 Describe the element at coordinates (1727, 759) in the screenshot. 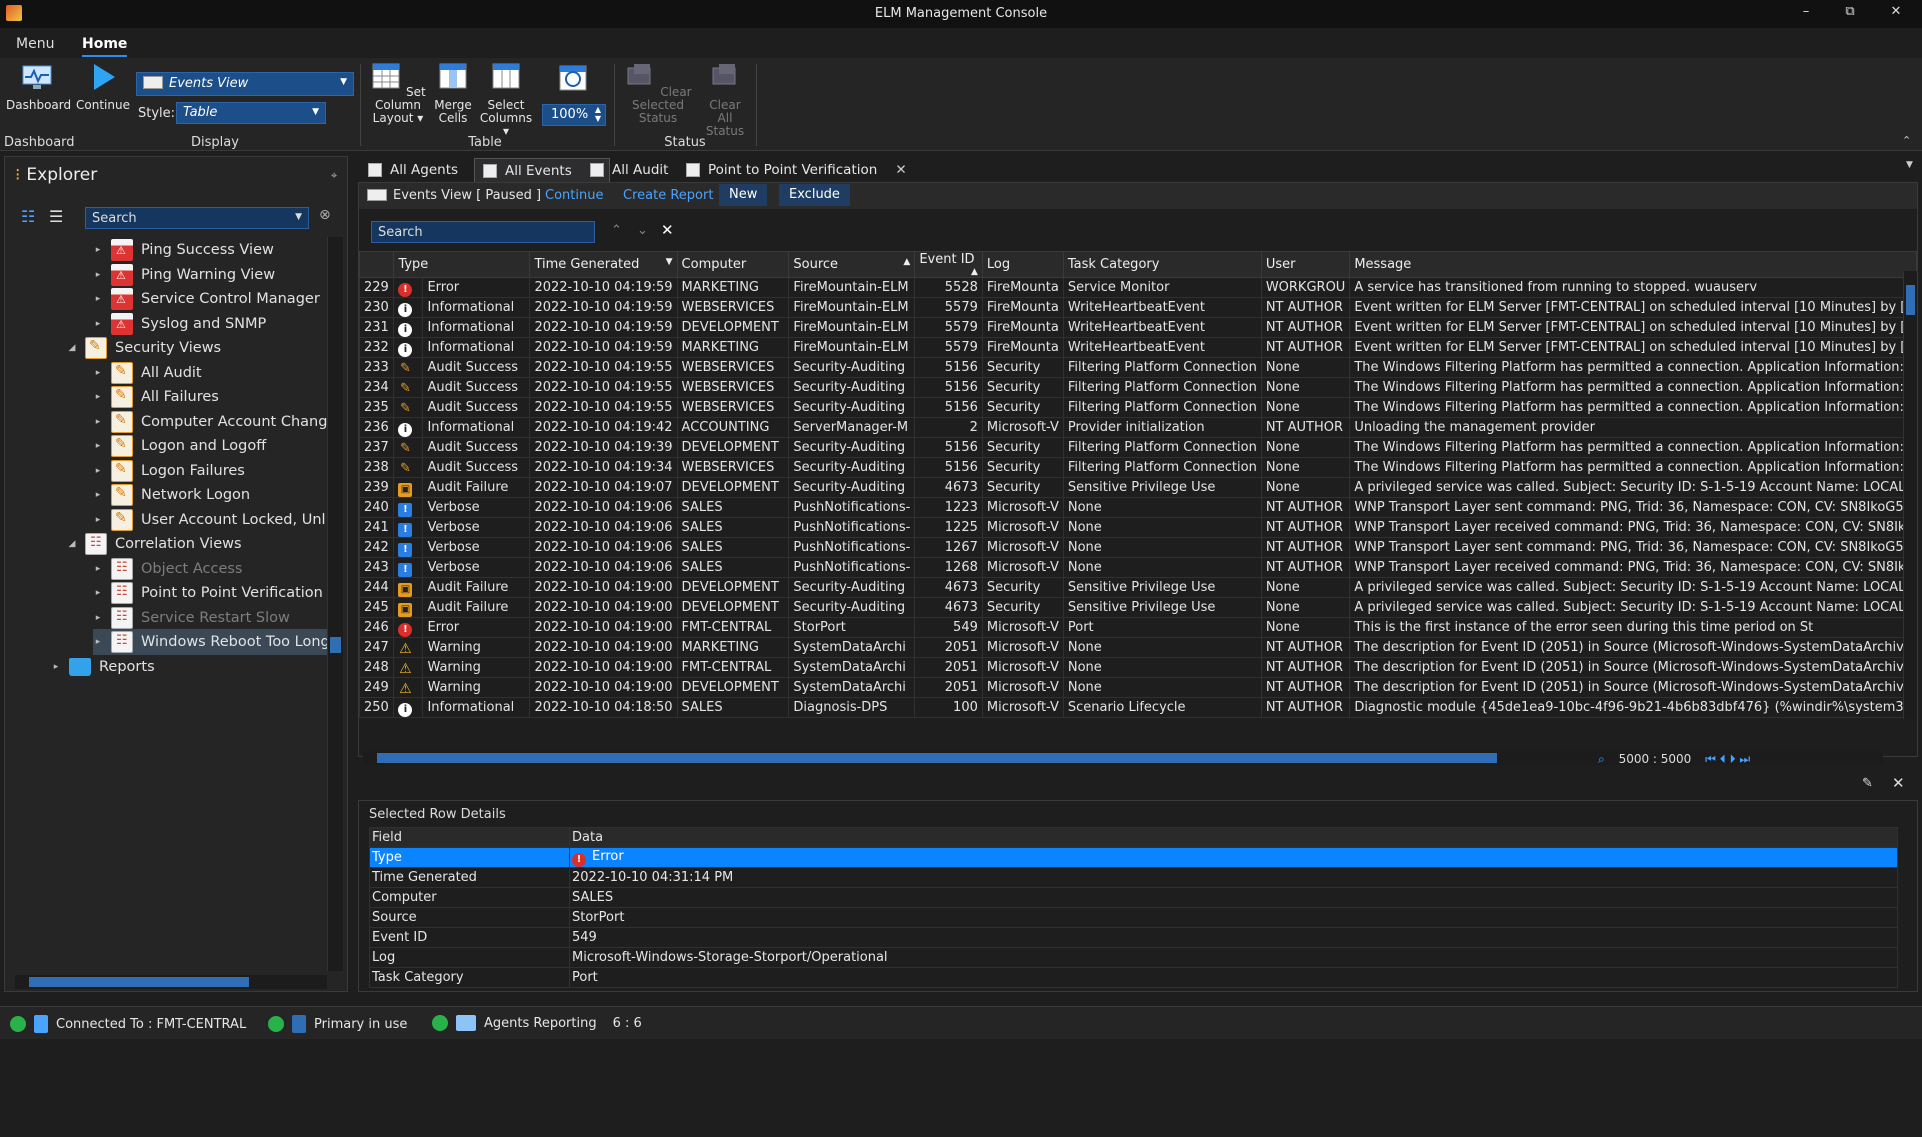

I see `pager-controls-icon: ⏮ ⏴ ⏵ ⏭` at that location.